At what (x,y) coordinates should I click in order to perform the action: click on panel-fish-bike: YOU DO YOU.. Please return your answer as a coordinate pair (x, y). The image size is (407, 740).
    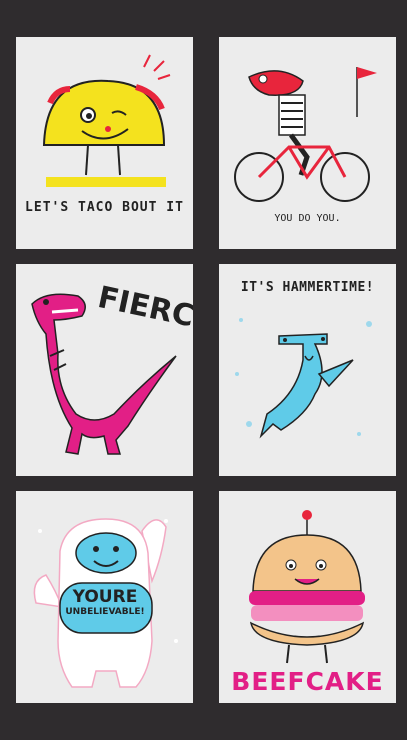
    Looking at the image, I should click on (307, 143).